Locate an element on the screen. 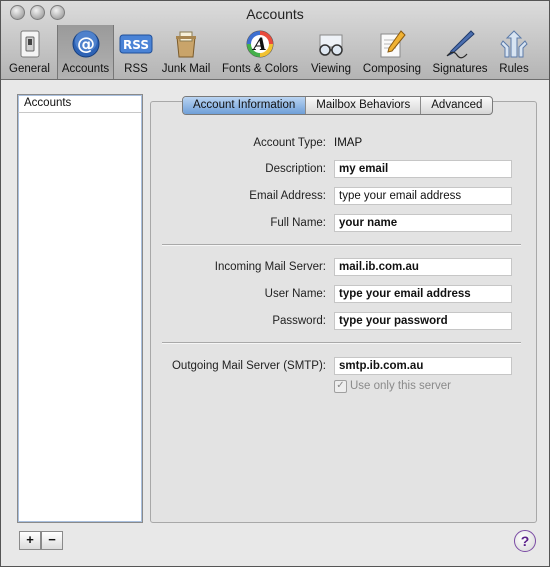 The height and width of the screenshot is (567, 550). font-palette-icon: A is located at coordinates (260, 44).